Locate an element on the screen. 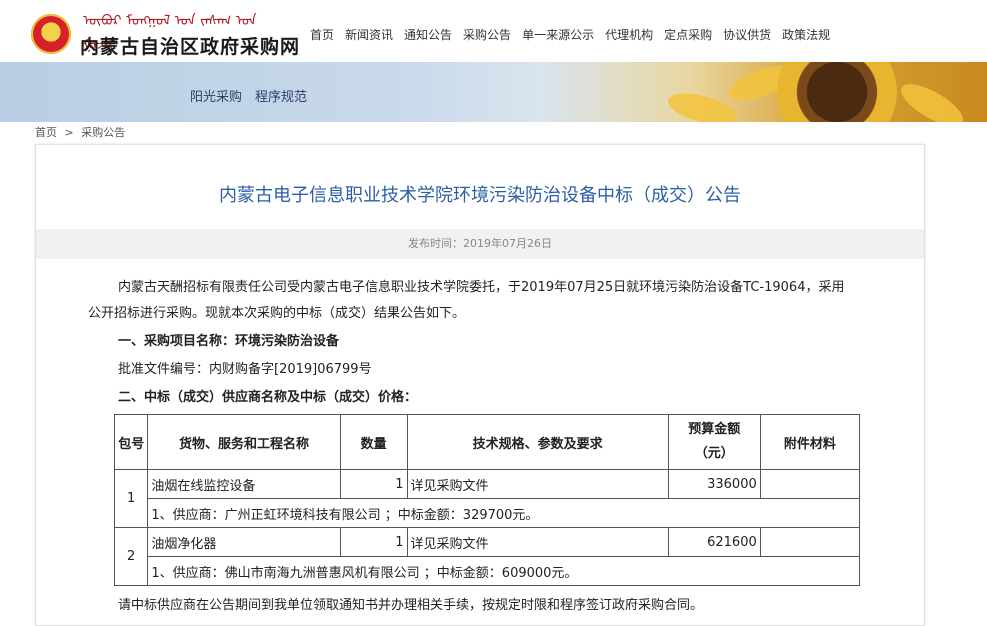 The image size is (987, 626). item-budget: 336000 is located at coordinates (714, 484).